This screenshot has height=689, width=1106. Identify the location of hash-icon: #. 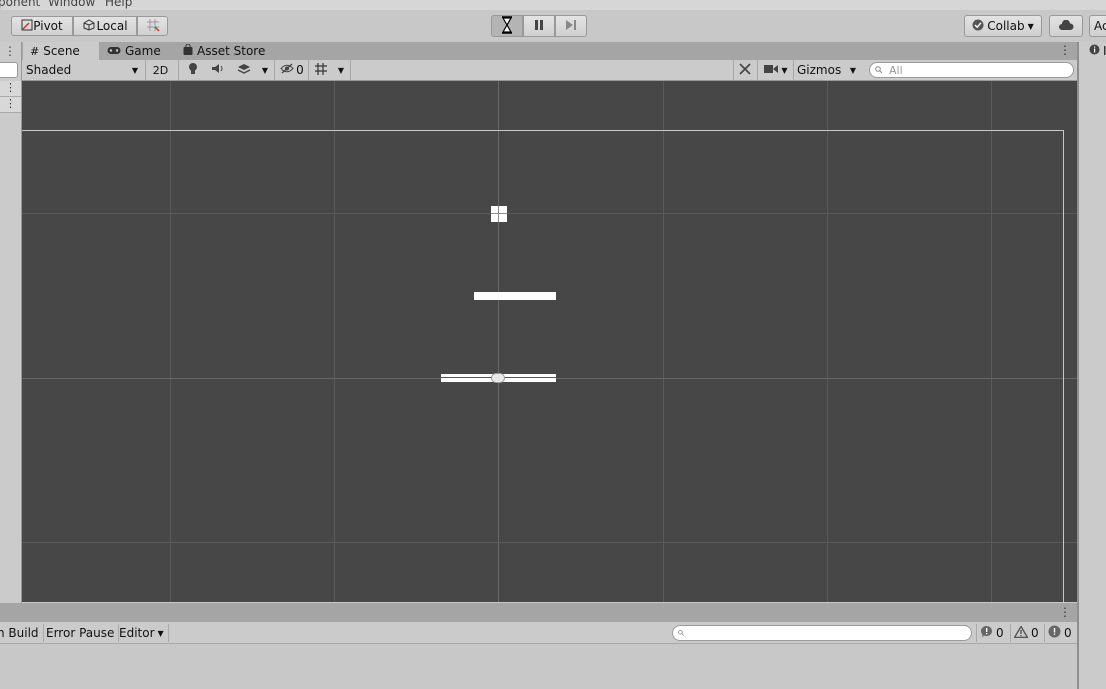
(35, 51).